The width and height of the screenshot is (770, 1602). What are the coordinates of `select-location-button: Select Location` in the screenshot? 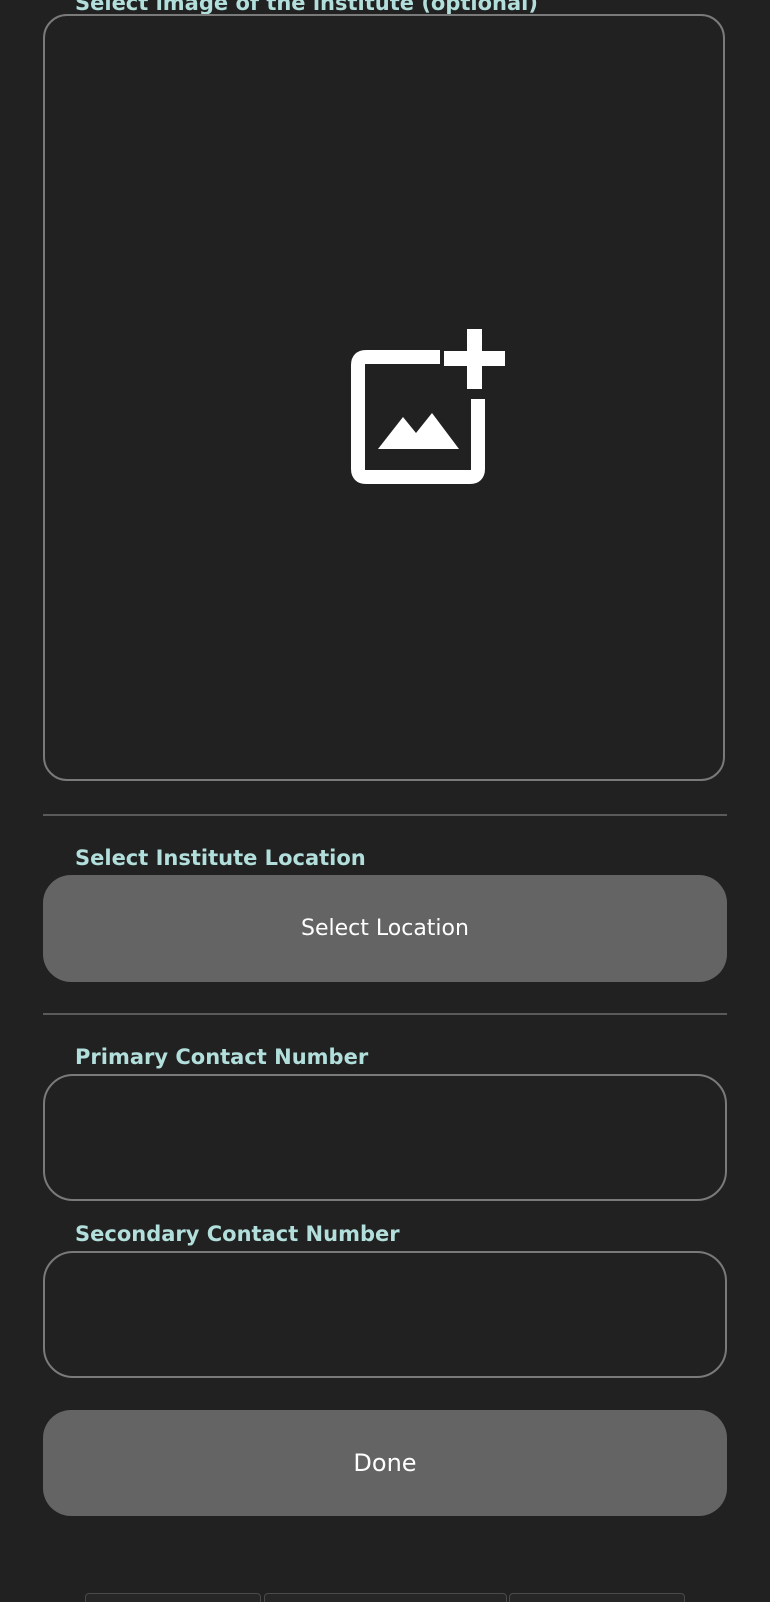 It's located at (385, 928).